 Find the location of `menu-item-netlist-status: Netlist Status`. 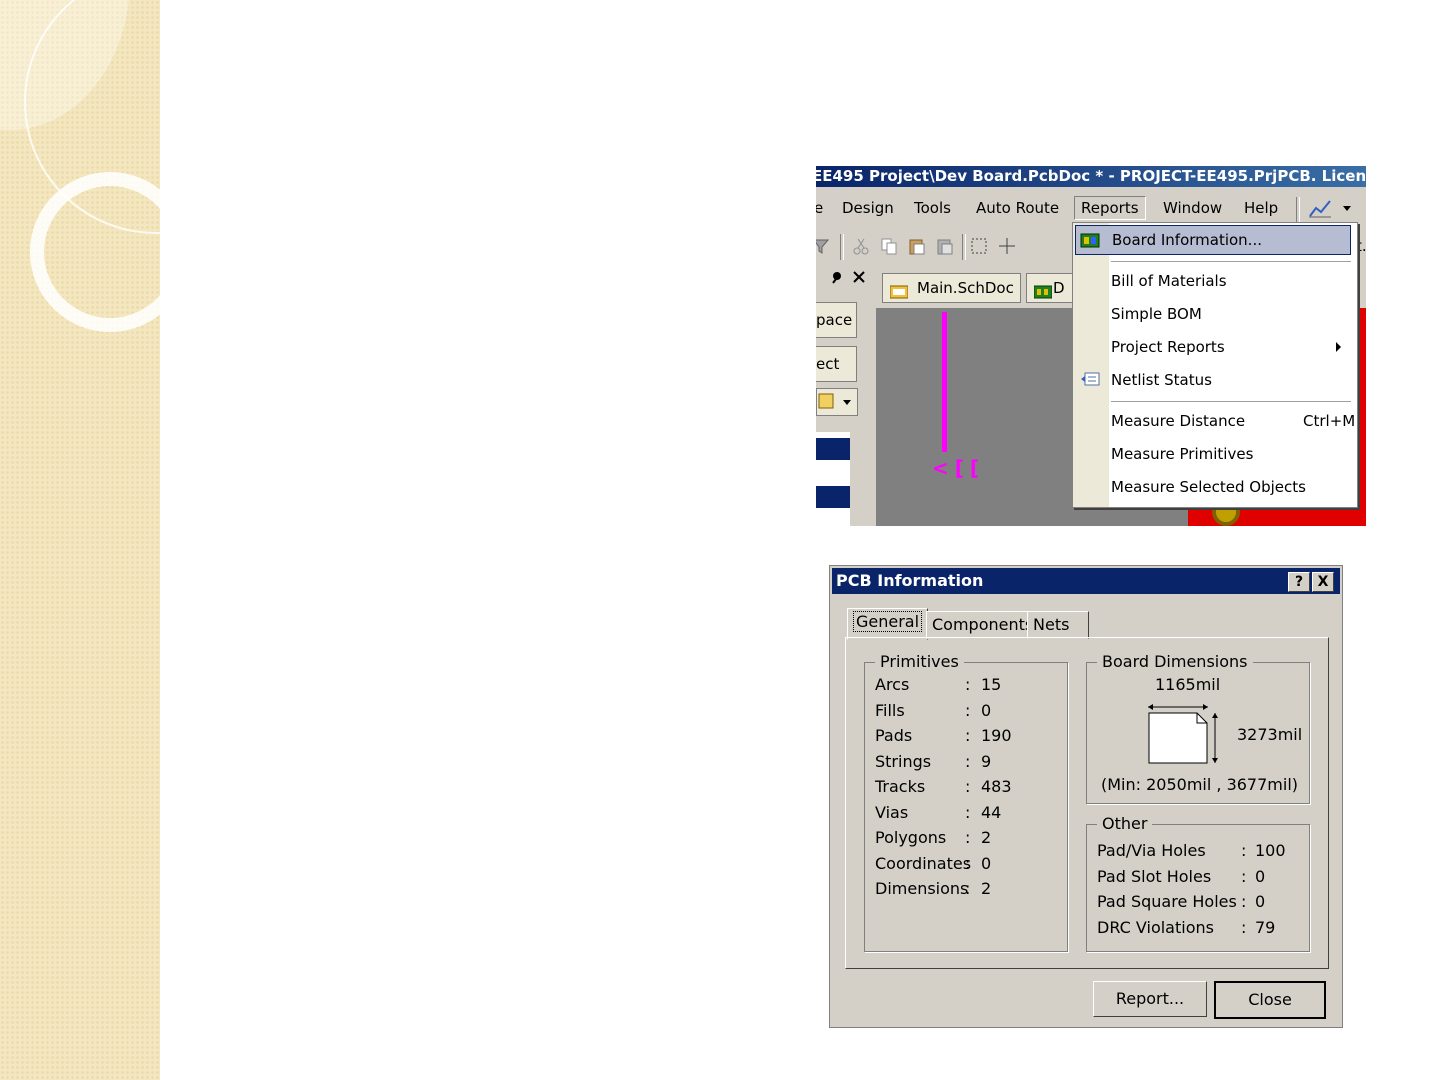

menu-item-netlist-status: Netlist Status is located at coordinates (1231, 380).